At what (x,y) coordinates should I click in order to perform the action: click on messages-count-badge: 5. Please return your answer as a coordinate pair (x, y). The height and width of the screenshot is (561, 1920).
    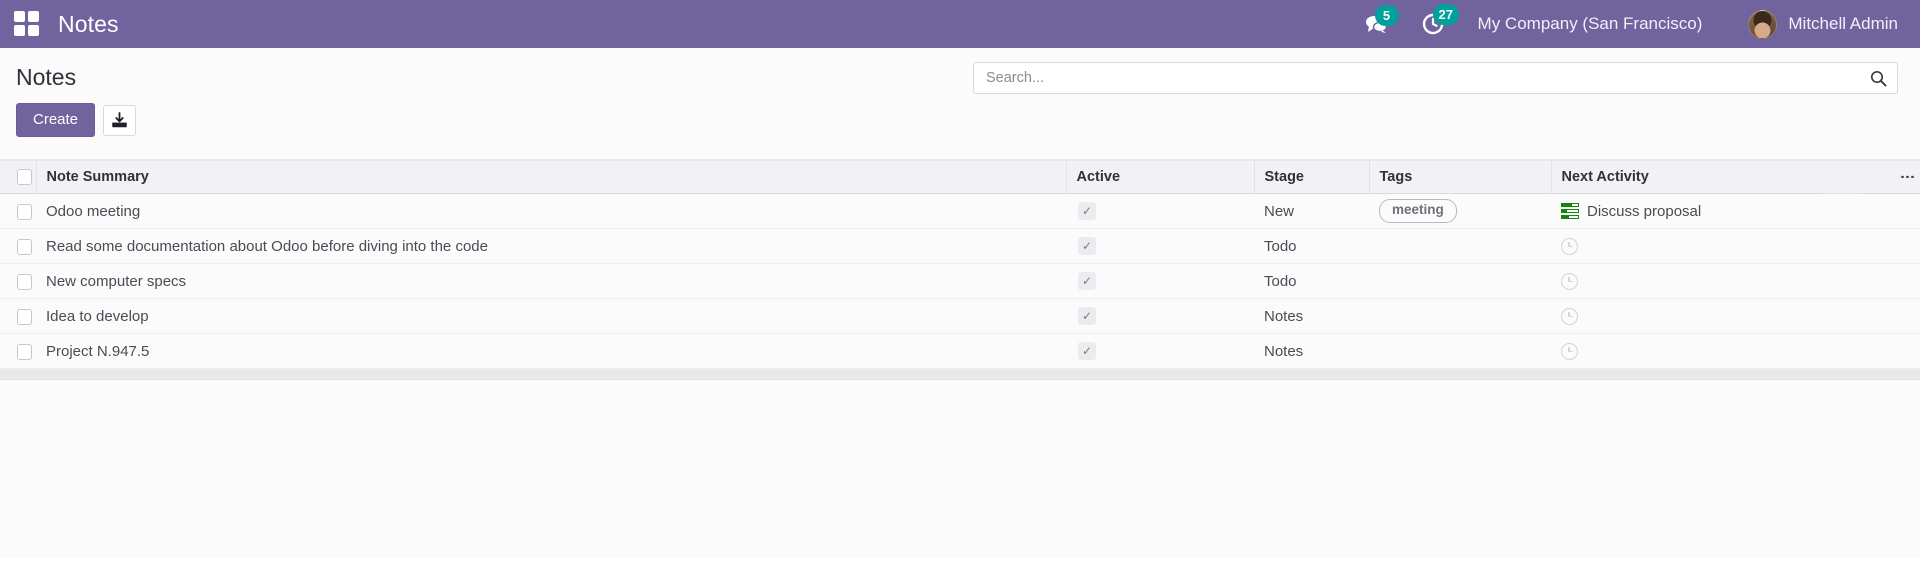
    Looking at the image, I should click on (1386, 15).